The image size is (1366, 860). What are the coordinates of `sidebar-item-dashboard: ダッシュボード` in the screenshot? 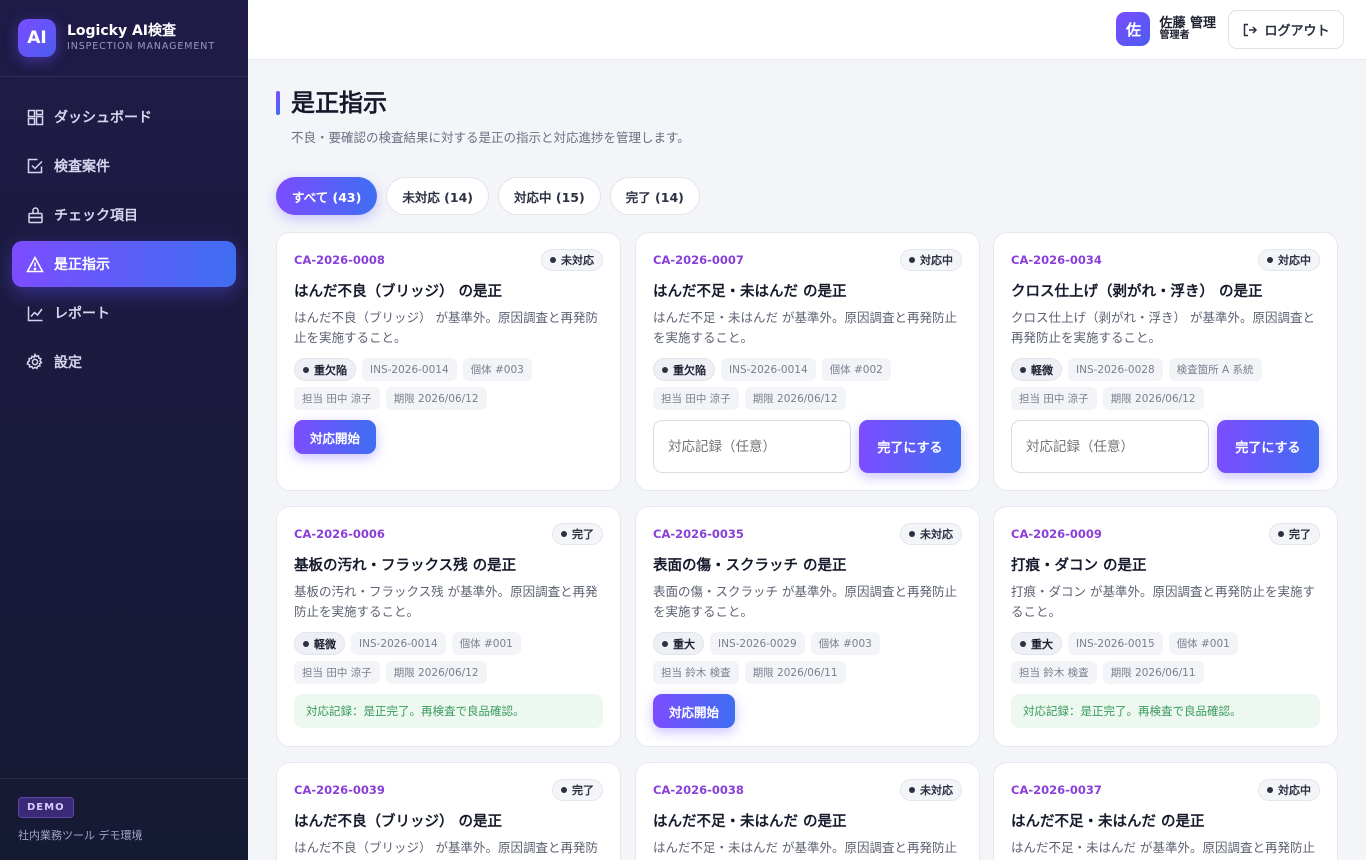 It's located at (124, 117).